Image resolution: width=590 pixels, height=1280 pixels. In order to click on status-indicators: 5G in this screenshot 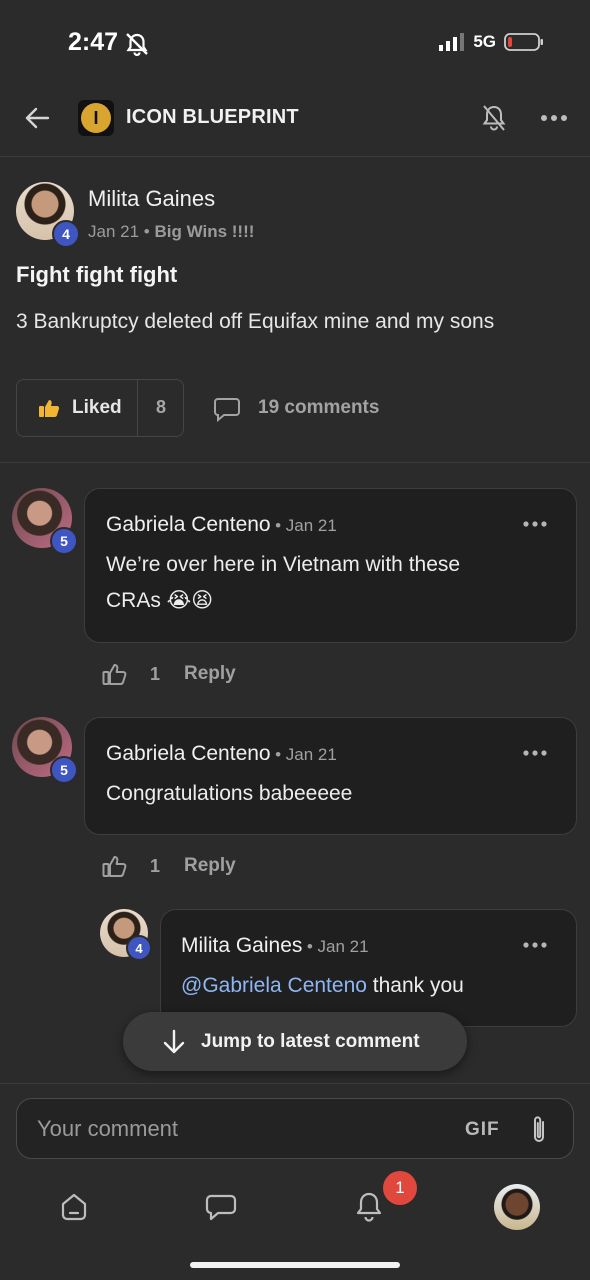, I will do `click(491, 42)`.